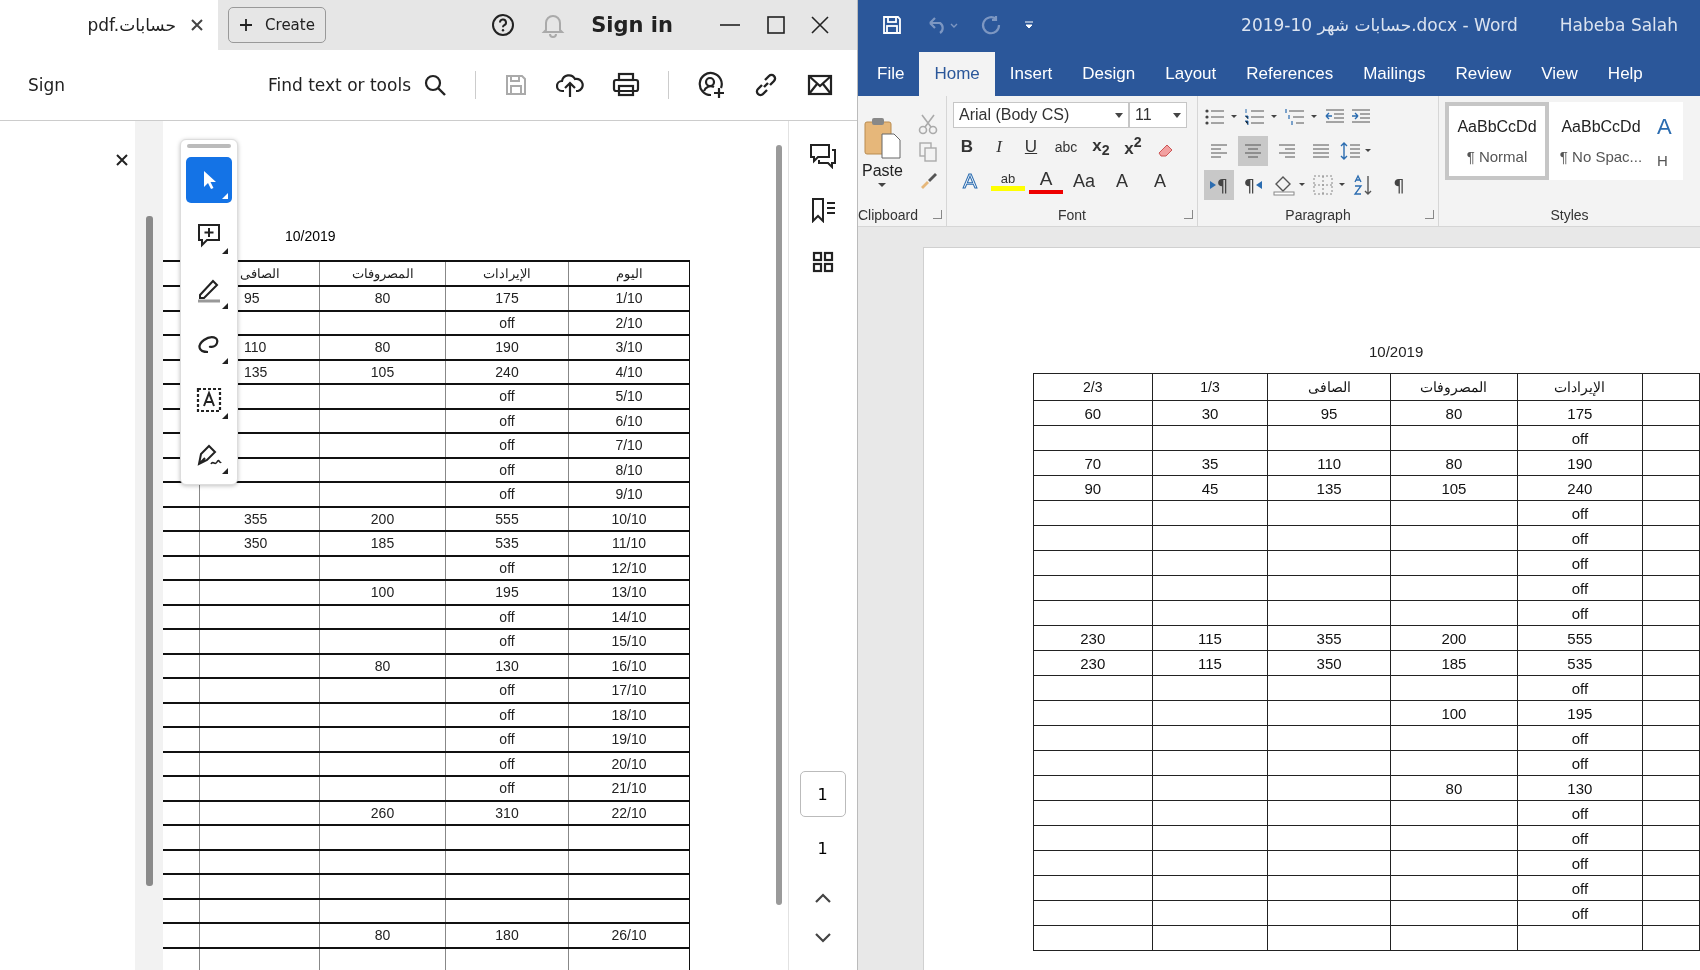 This screenshot has height=970, width=1700. What do you see at coordinates (1361, 117) in the screenshot?
I see `increase-indent-icon` at bounding box center [1361, 117].